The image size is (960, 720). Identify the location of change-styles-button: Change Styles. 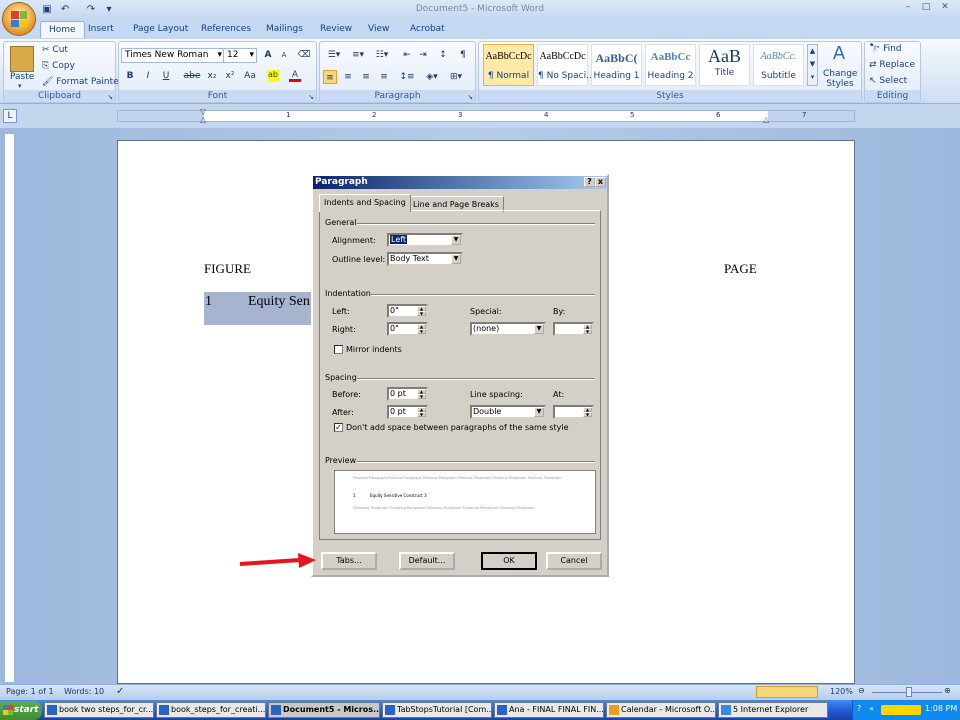
(840, 79).